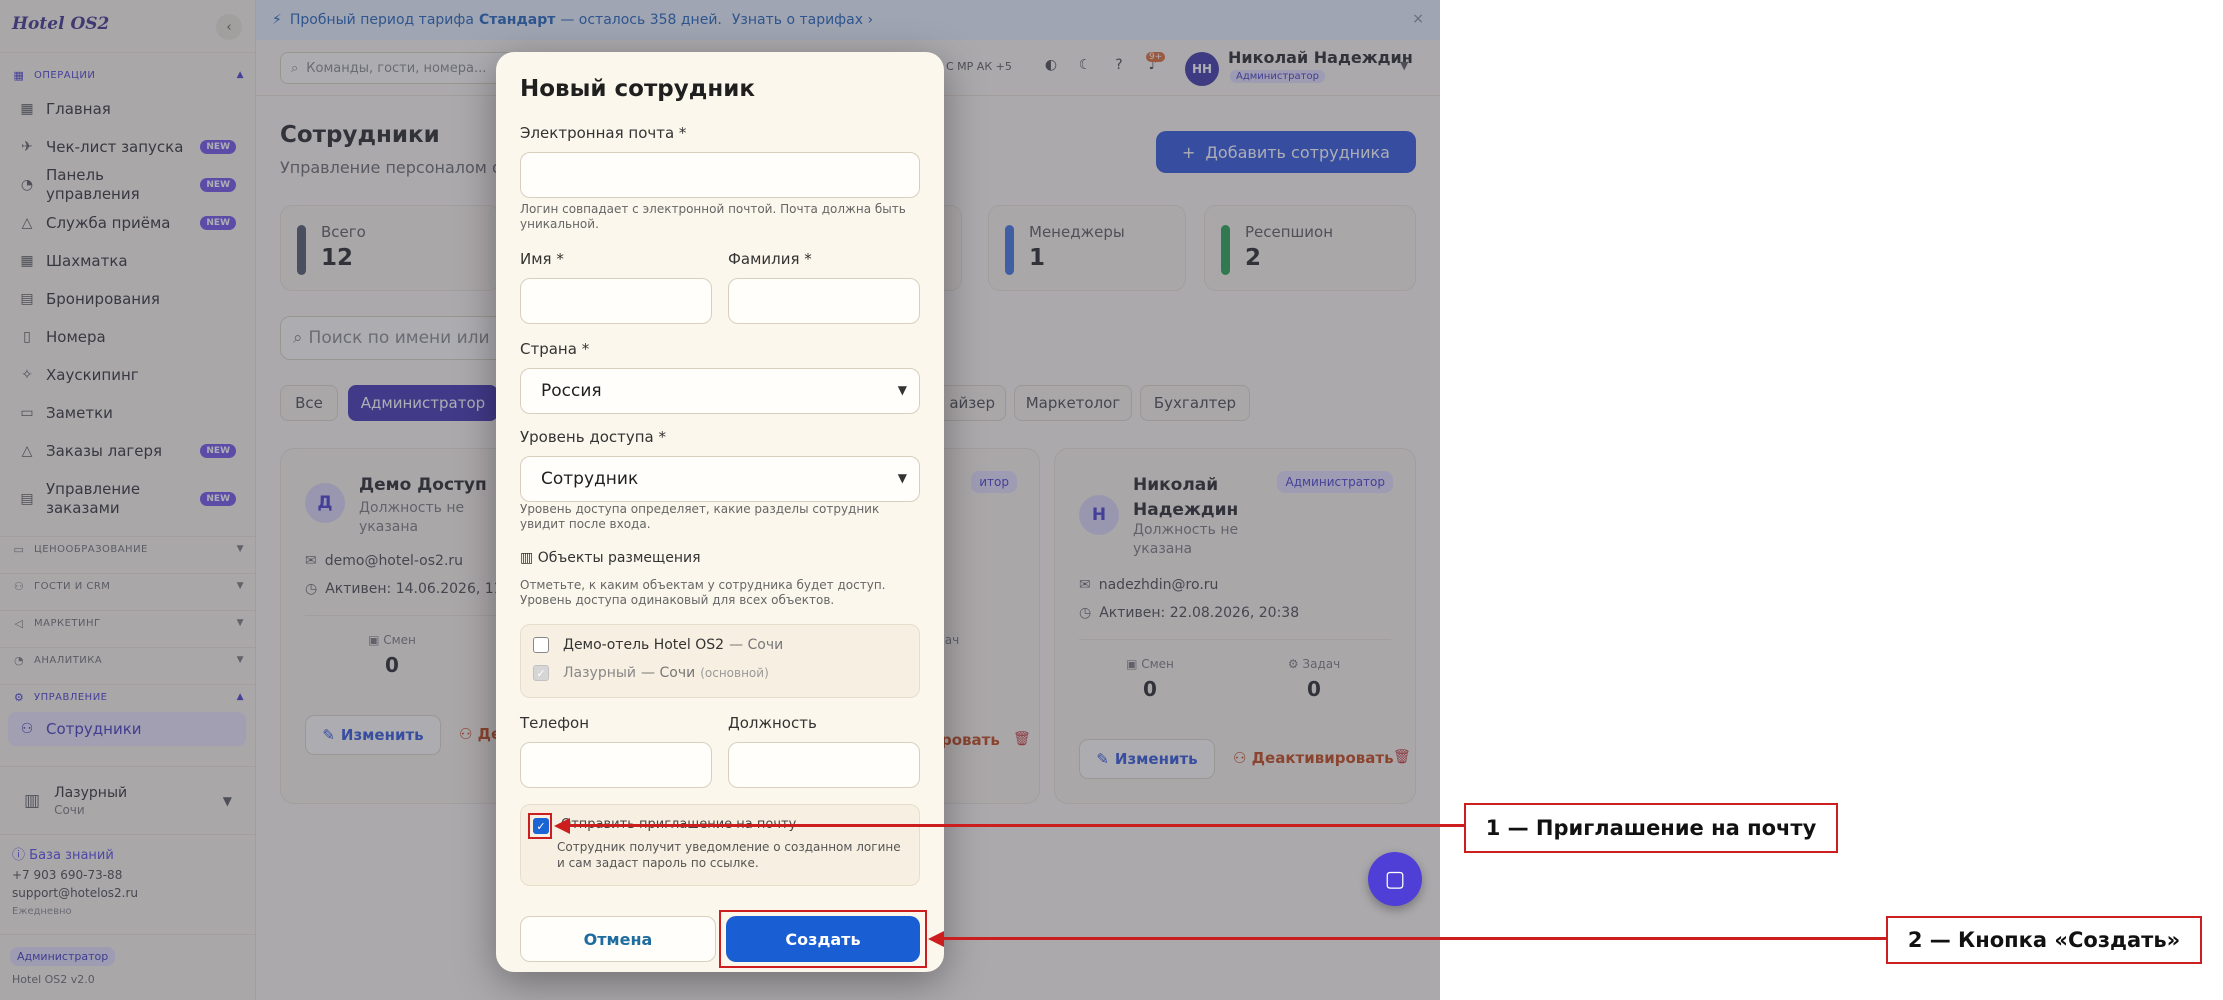 This screenshot has height=1000, width=2223. I want to click on callout-invite: 1 — Приглашение на почту, so click(1651, 828).